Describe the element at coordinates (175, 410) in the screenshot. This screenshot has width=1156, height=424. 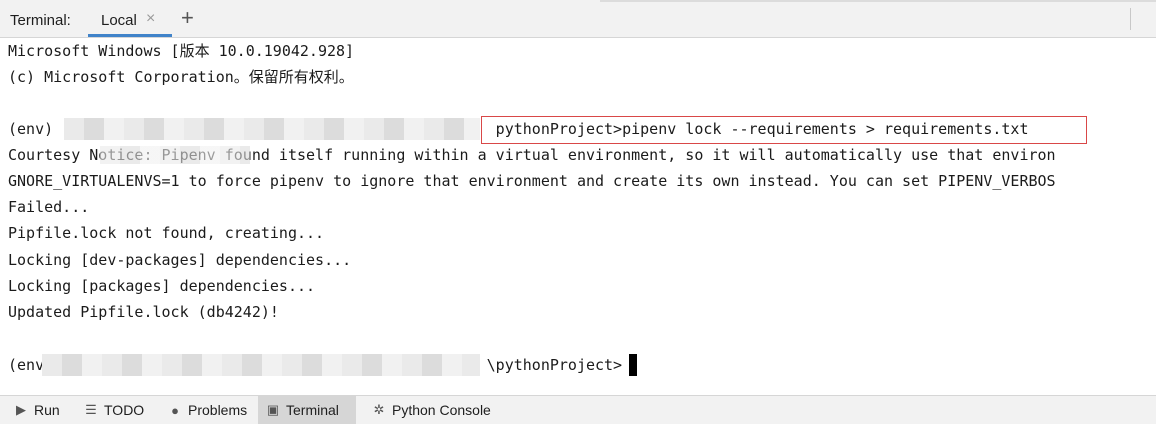
I see `problems-icon: ●` at that location.